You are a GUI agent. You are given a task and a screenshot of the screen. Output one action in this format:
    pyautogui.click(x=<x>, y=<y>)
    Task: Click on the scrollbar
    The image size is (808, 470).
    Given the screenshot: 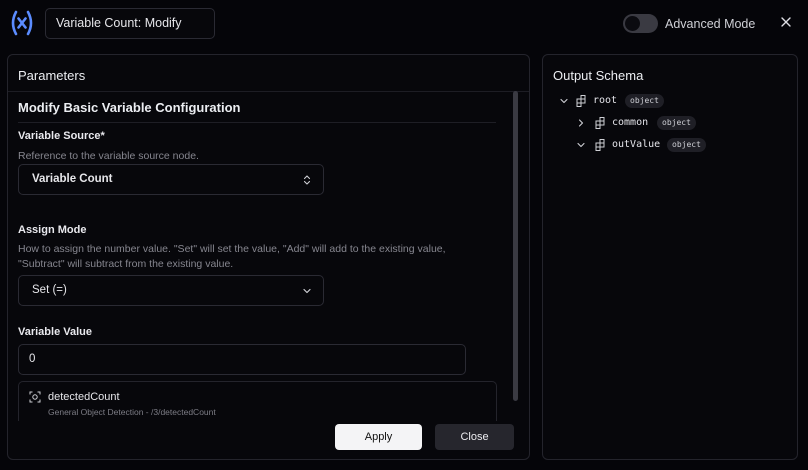 What is the action you would take?
    pyautogui.click(x=515, y=246)
    